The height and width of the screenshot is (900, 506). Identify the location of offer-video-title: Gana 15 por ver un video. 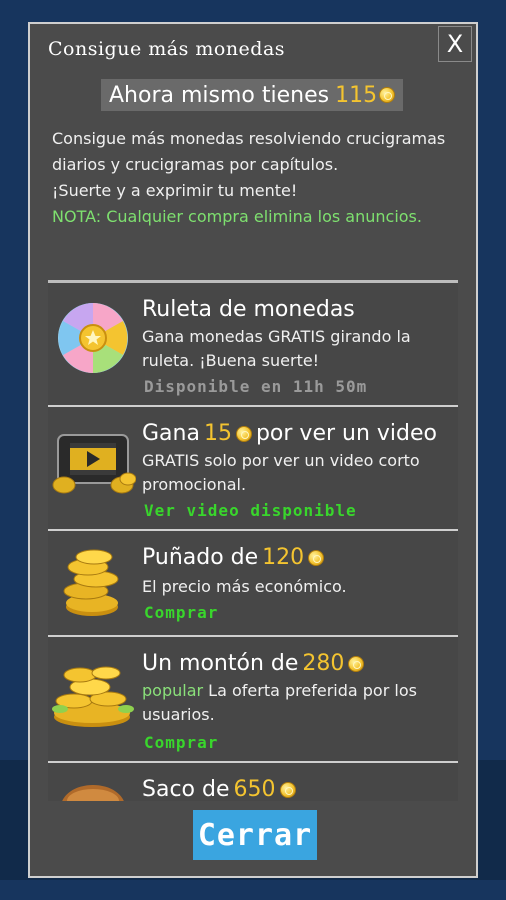
(289, 433).